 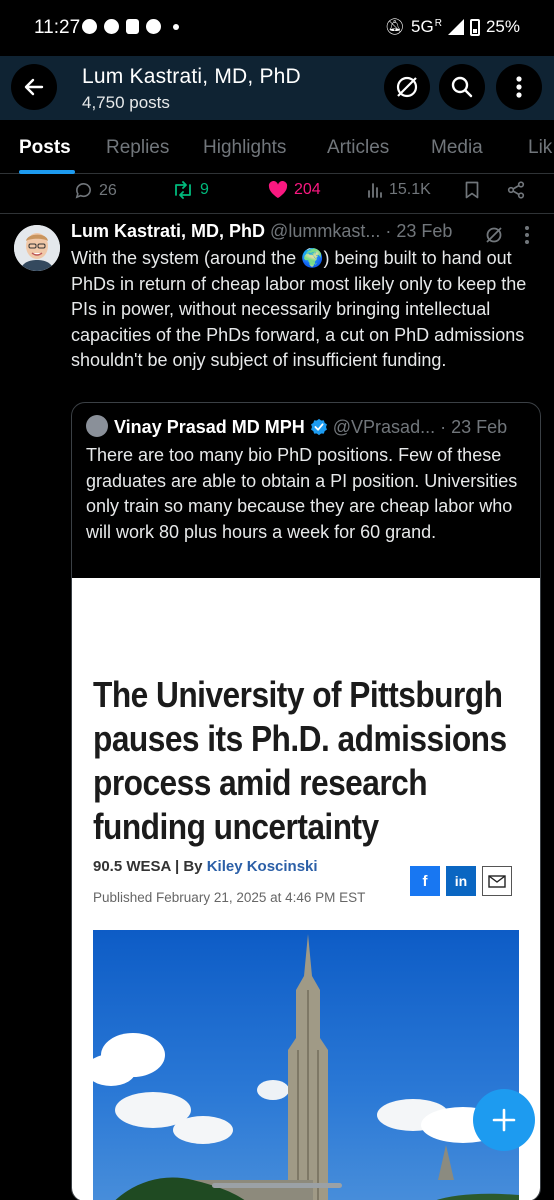 I want to click on reply-action: 26, so click(x=95, y=190).